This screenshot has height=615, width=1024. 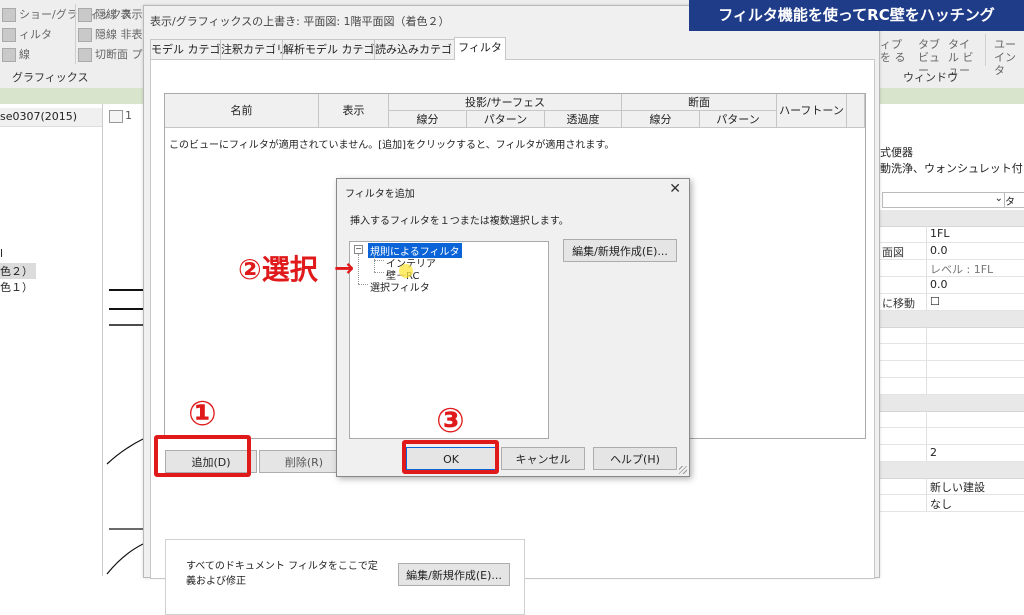 What do you see at coordinates (110, 54) in the screenshot?
I see `ribbon-item-cut-profile: 切断面 プ` at bounding box center [110, 54].